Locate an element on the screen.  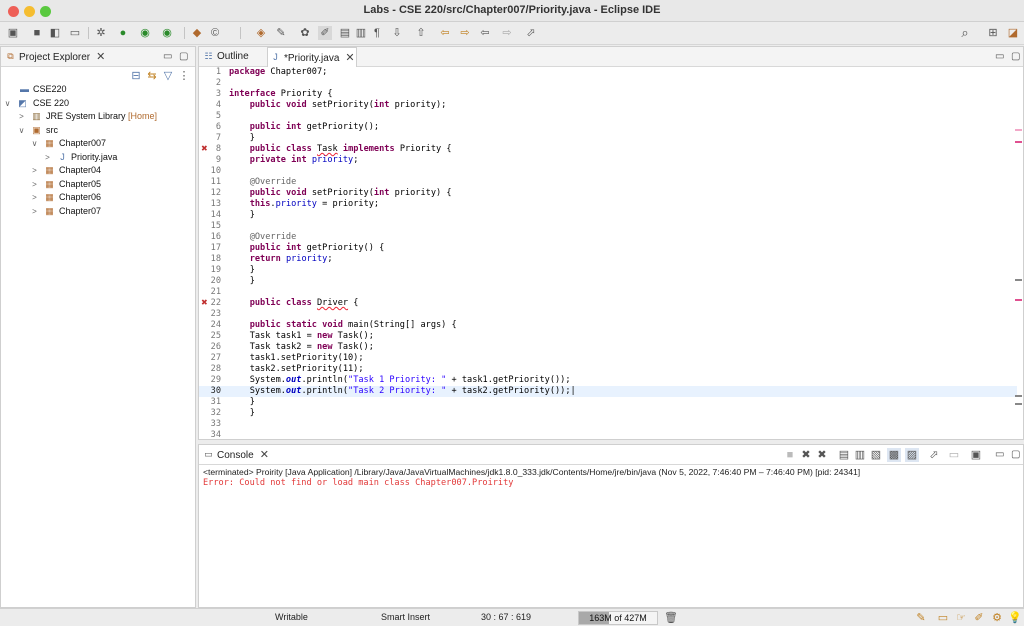
forward-history-icon: ⇨ is located at coordinates (465, 33).